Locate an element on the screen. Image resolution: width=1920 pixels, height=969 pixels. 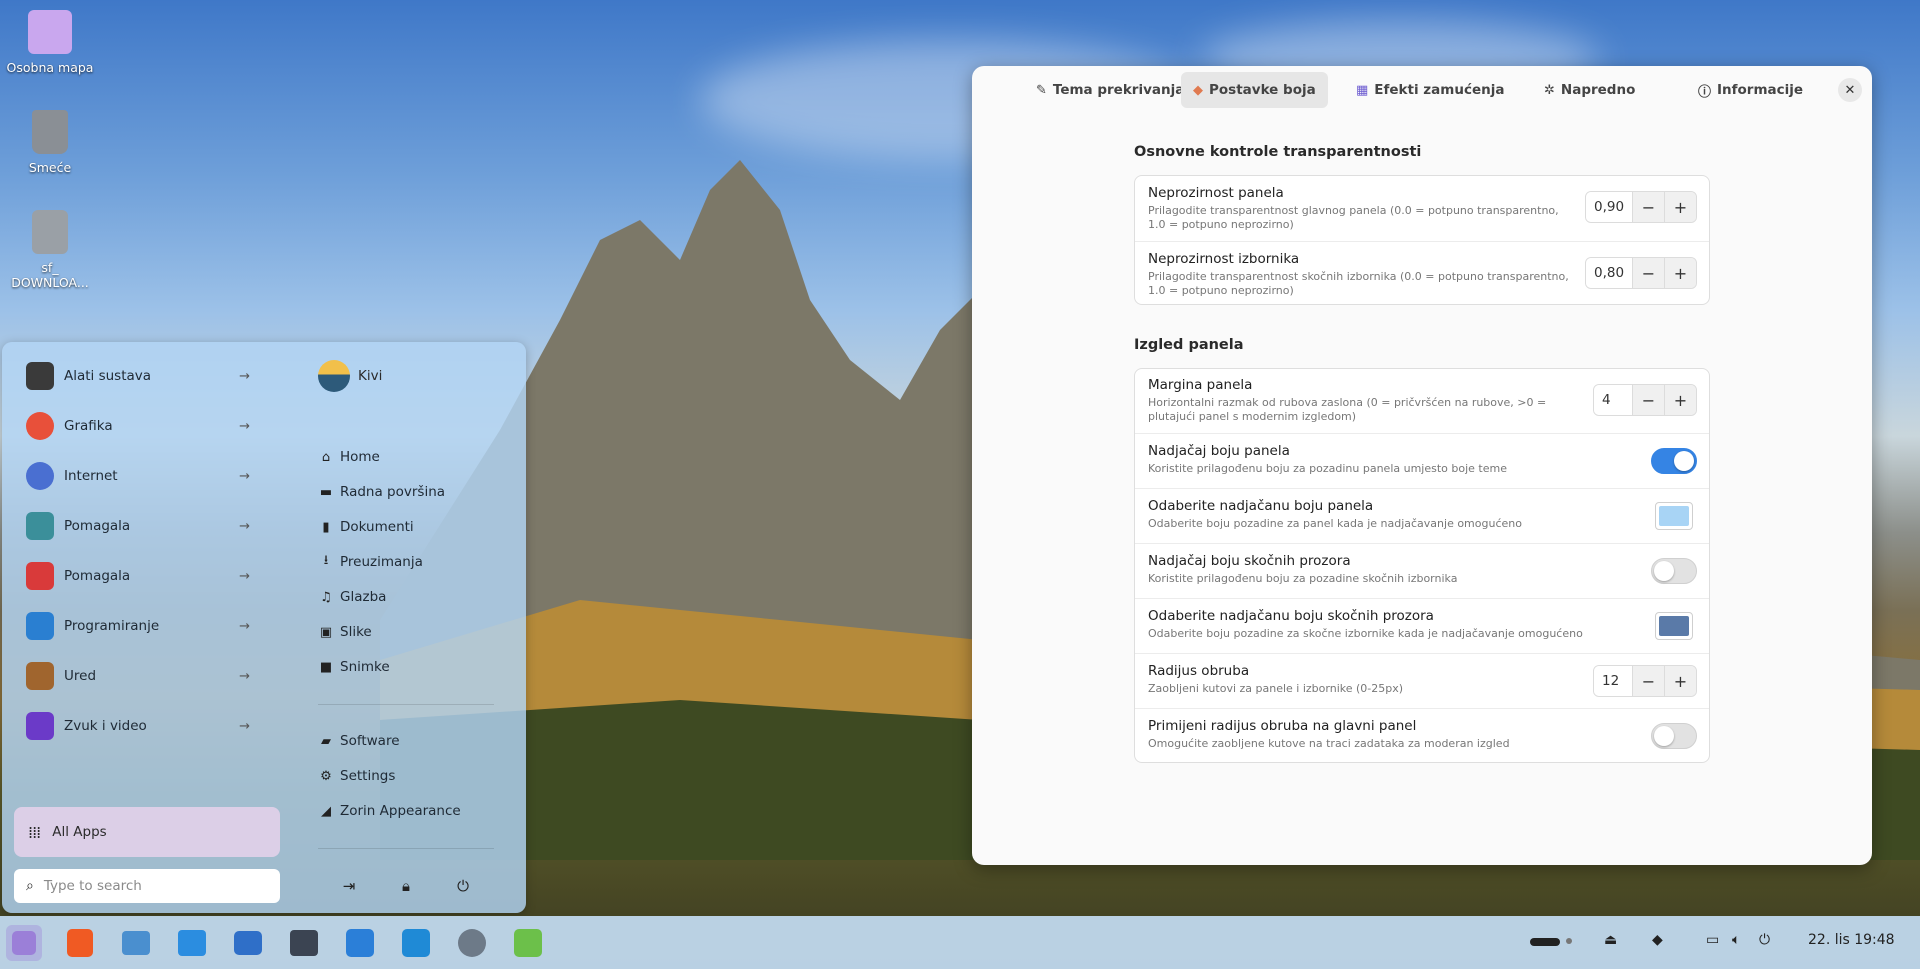
tab-blur: ▦ Efekti zamućenja is located at coordinates (1430, 90).